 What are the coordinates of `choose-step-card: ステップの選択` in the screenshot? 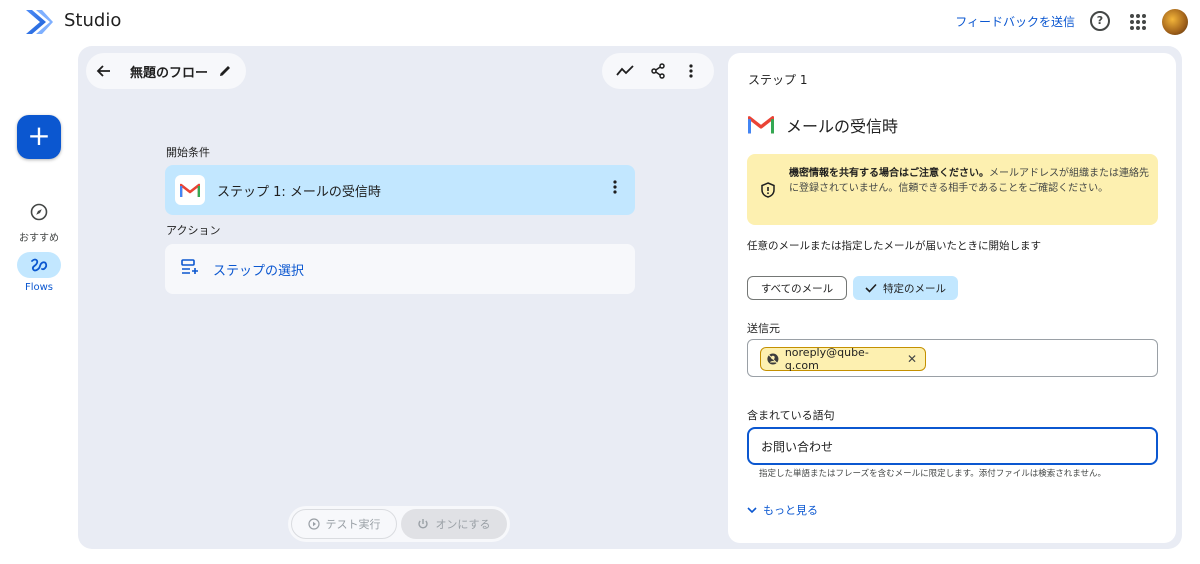 It's located at (400, 269).